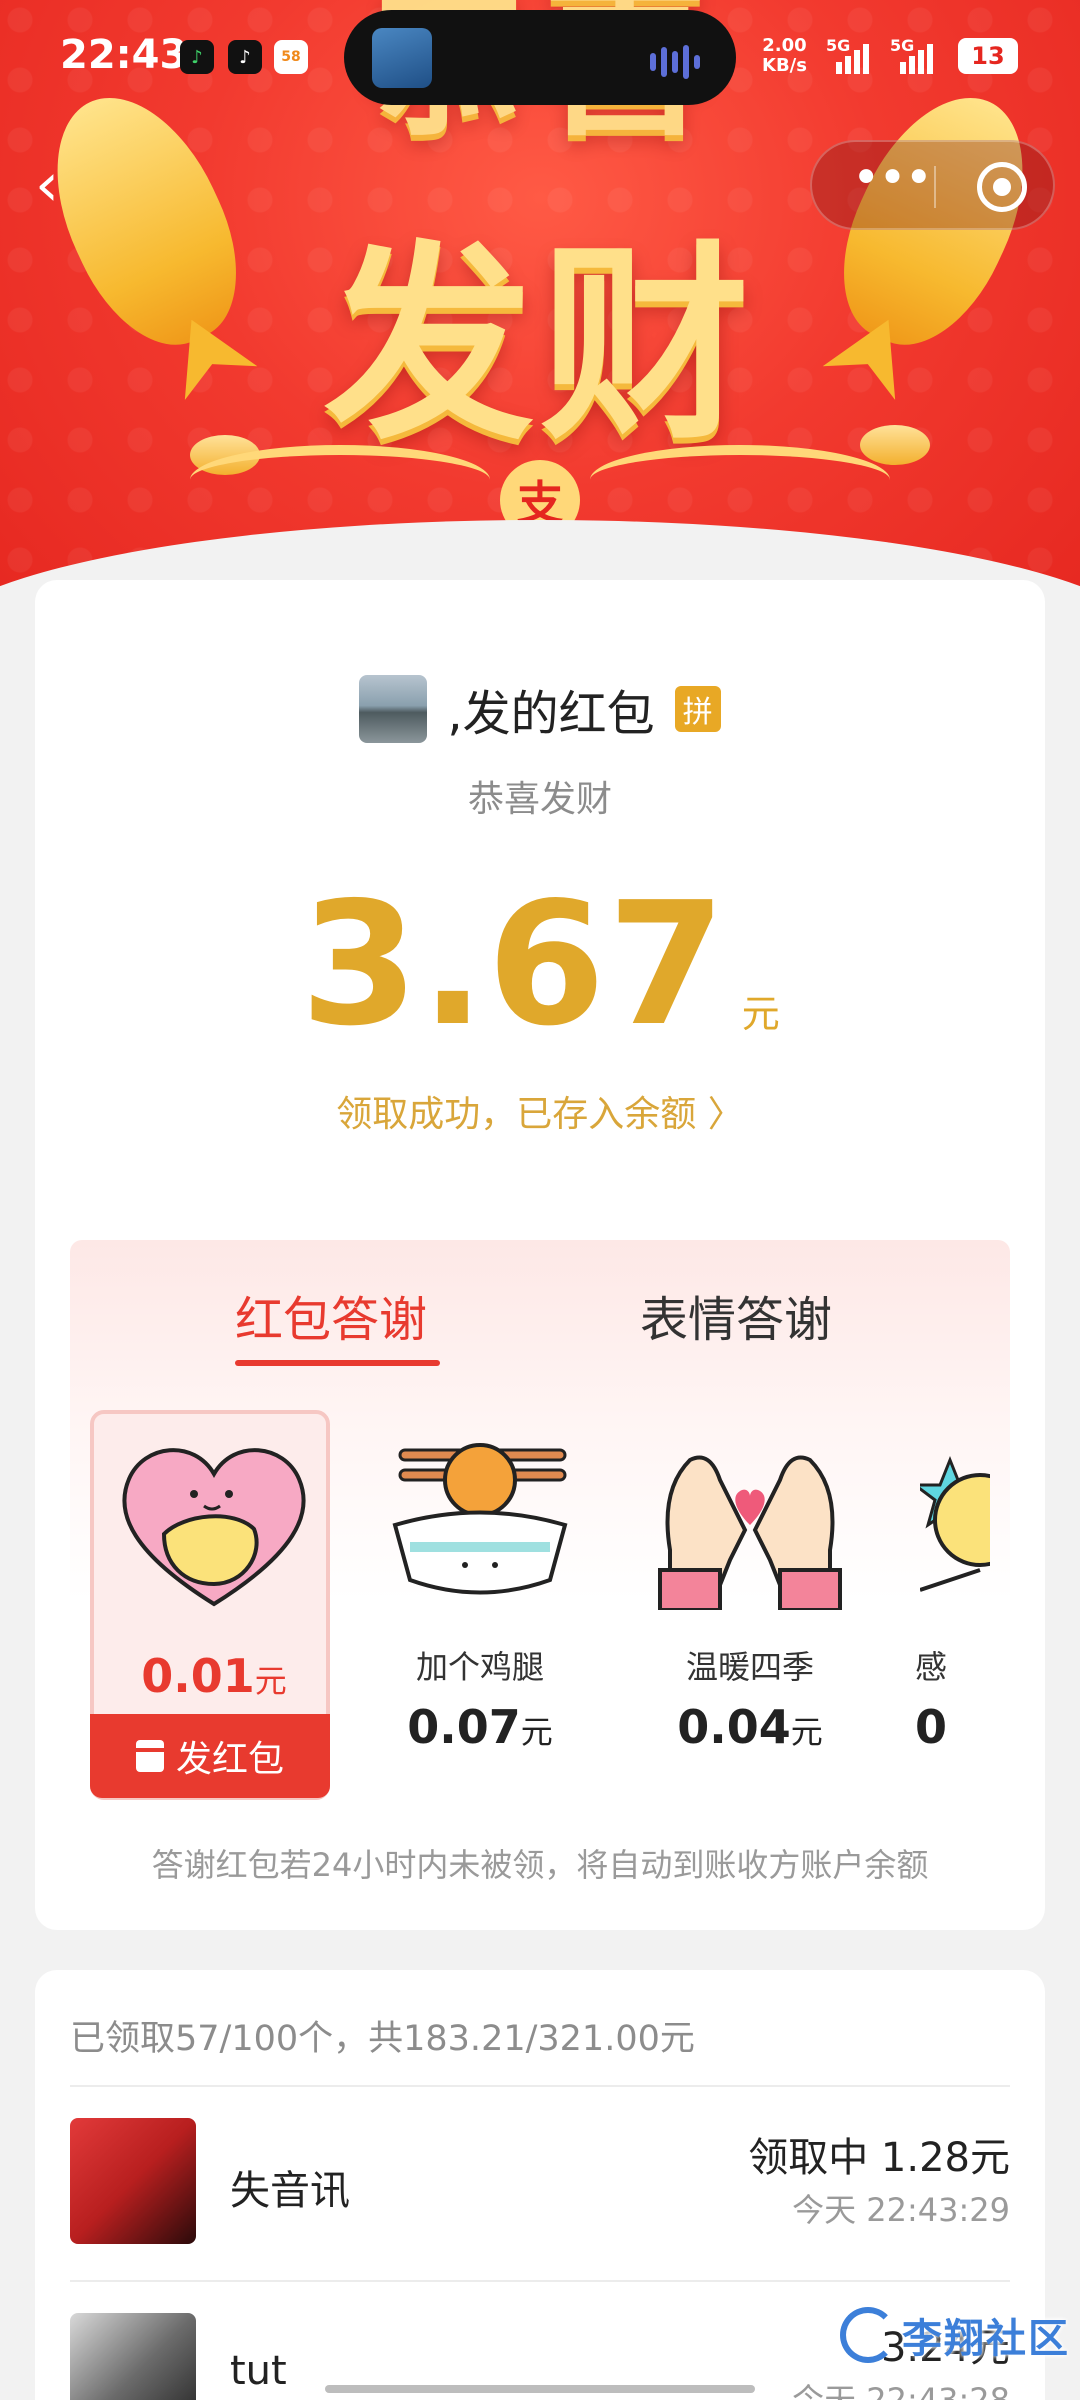 This screenshot has height=2400, width=1080. Describe the element at coordinates (955, 1523) in the screenshot. I see `star-lollipop-icon` at that location.